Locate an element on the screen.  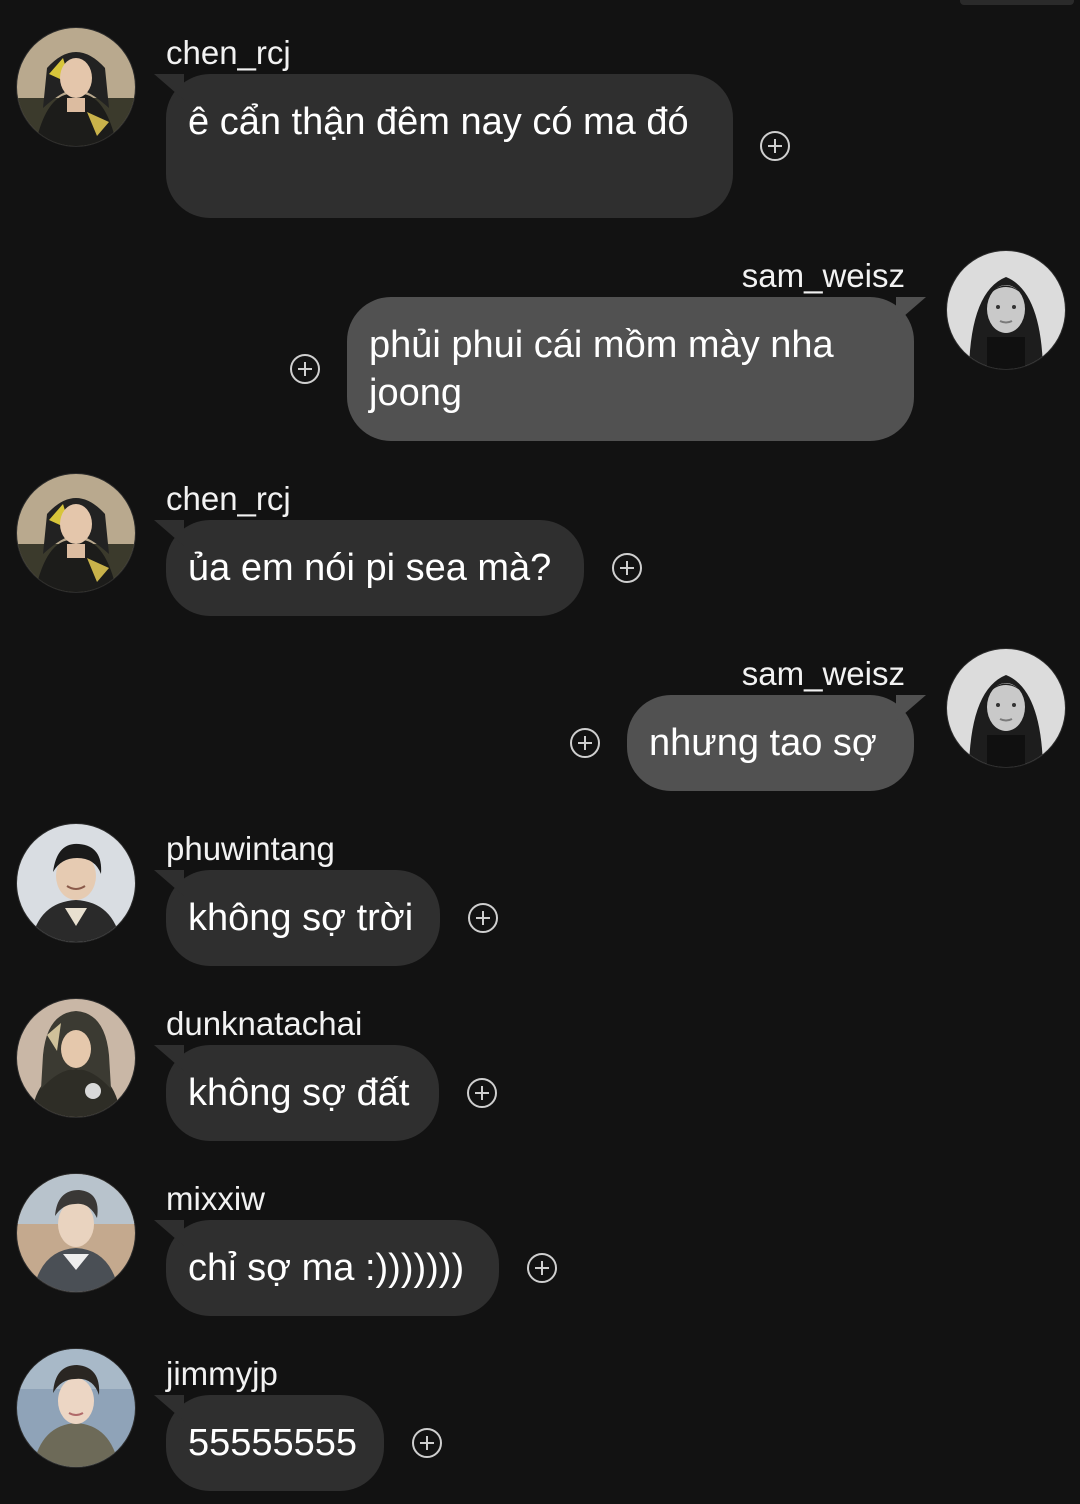
message-text: 55555555 is located at coordinates (273, 1443).